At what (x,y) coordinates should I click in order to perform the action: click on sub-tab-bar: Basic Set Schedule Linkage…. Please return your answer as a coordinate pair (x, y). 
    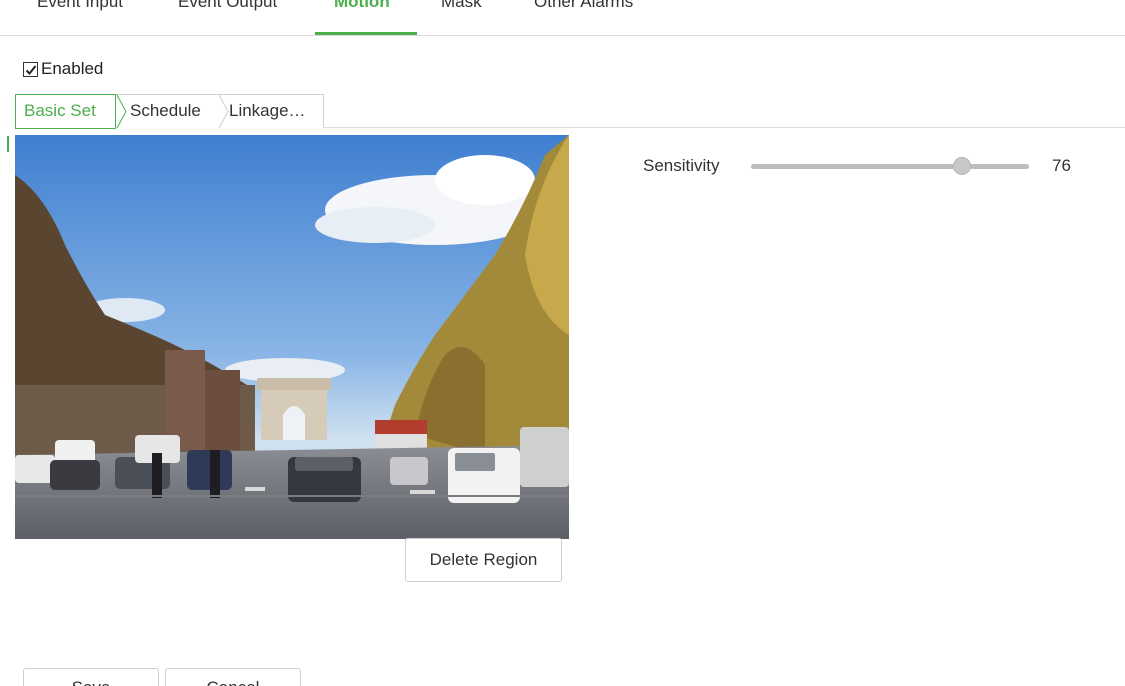
    Looking at the image, I should click on (169, 111).